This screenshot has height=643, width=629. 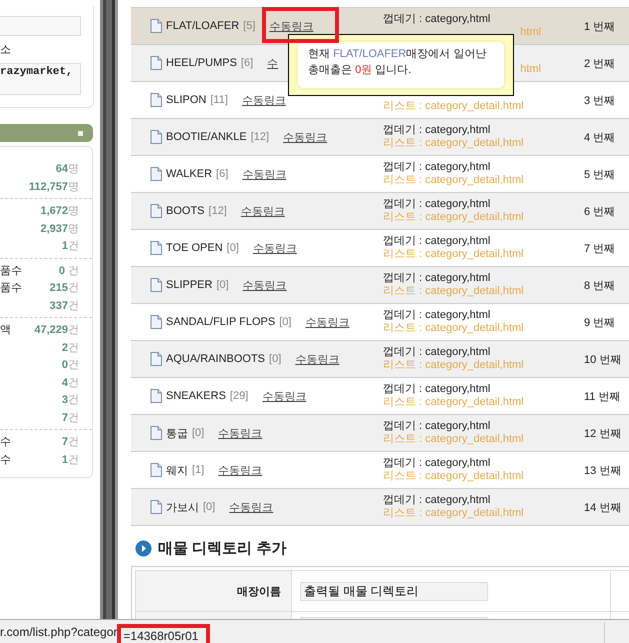 I want to click on category-name: BOOTS, so click(x=185, y=211).